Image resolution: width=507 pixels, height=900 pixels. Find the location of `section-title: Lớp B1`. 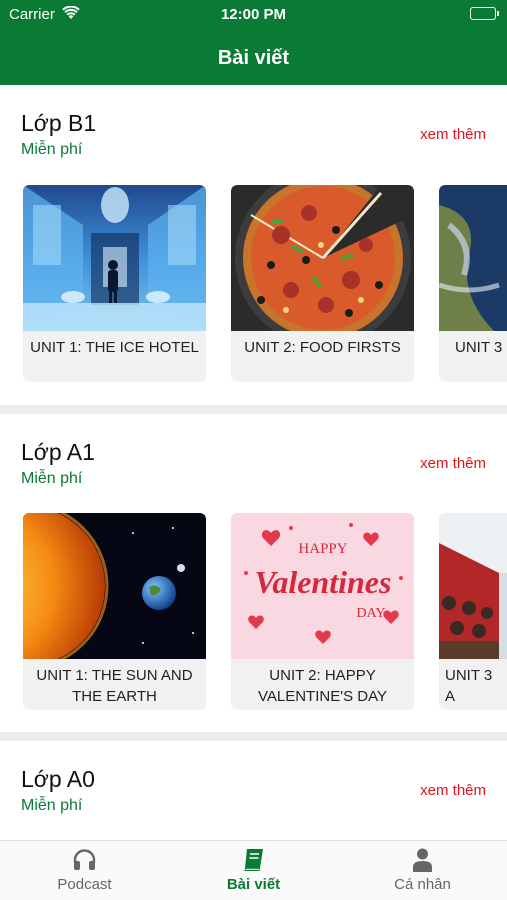

section-title: Lớp B1 is located at coordinates (59, 123).